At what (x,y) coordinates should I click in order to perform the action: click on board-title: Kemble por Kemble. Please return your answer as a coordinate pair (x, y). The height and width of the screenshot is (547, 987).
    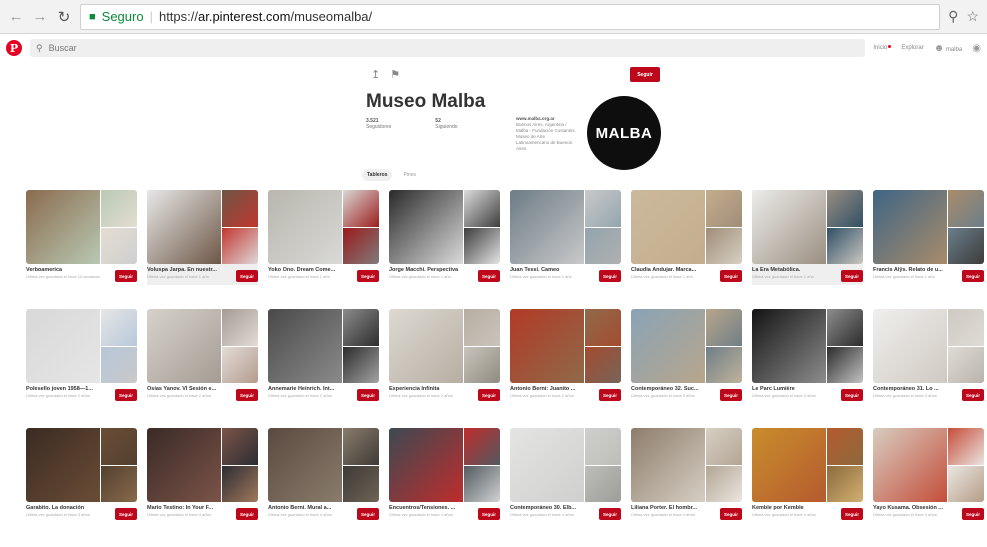
    Looking at the image, I should click on (791, 508).